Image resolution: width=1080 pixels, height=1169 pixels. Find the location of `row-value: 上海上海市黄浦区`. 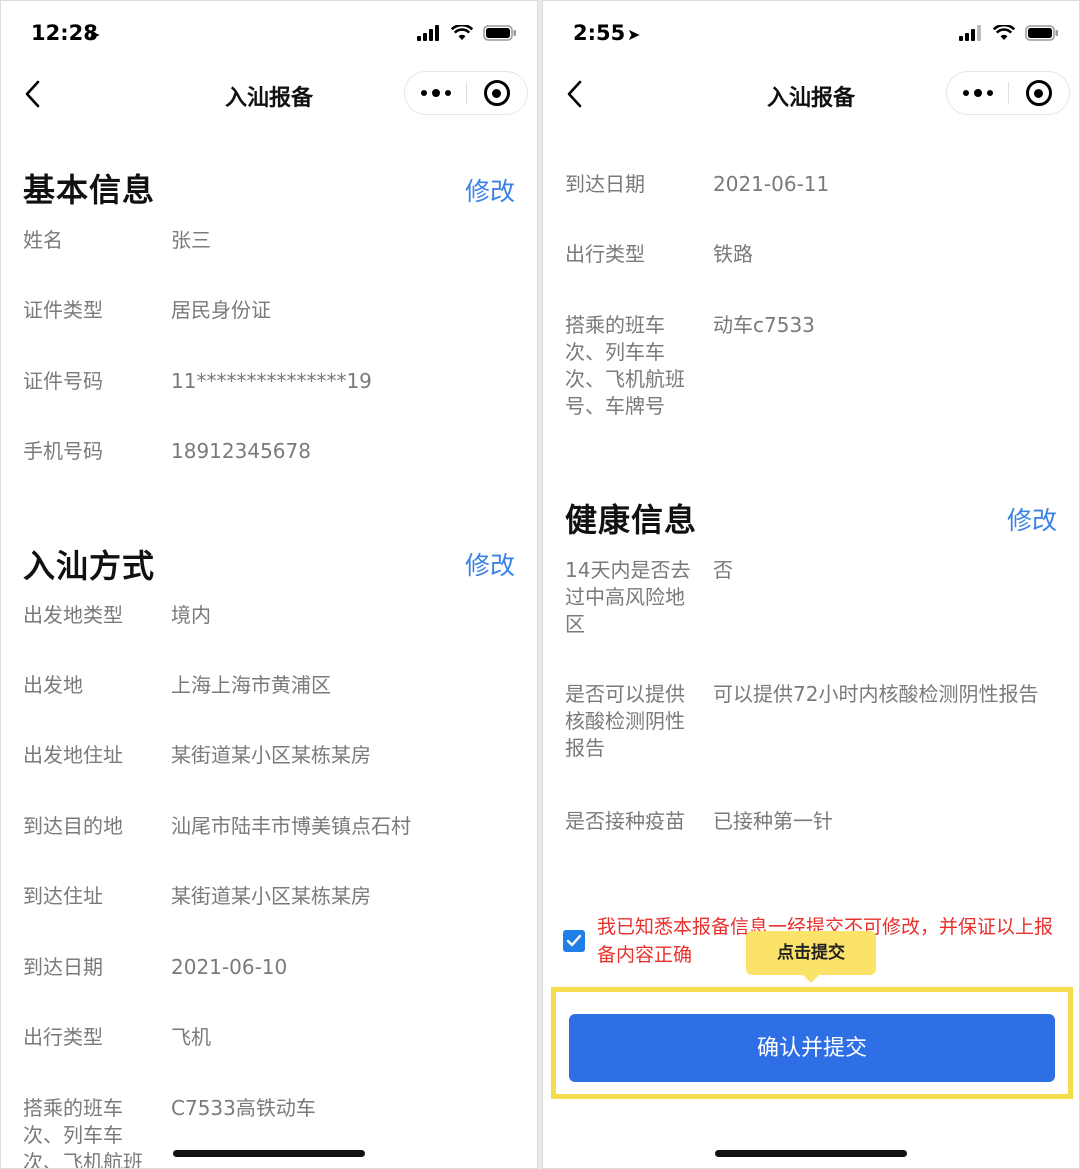

row-value: 上海上海市黄浦区 is located at coordinates (251, 685).